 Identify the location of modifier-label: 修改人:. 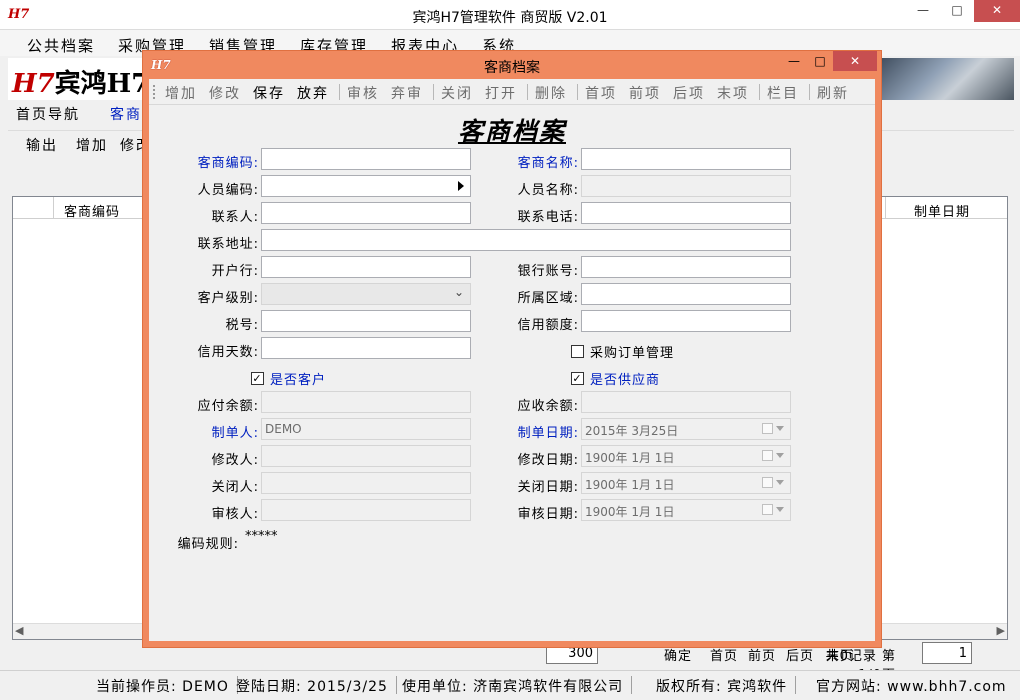
(235, 460).